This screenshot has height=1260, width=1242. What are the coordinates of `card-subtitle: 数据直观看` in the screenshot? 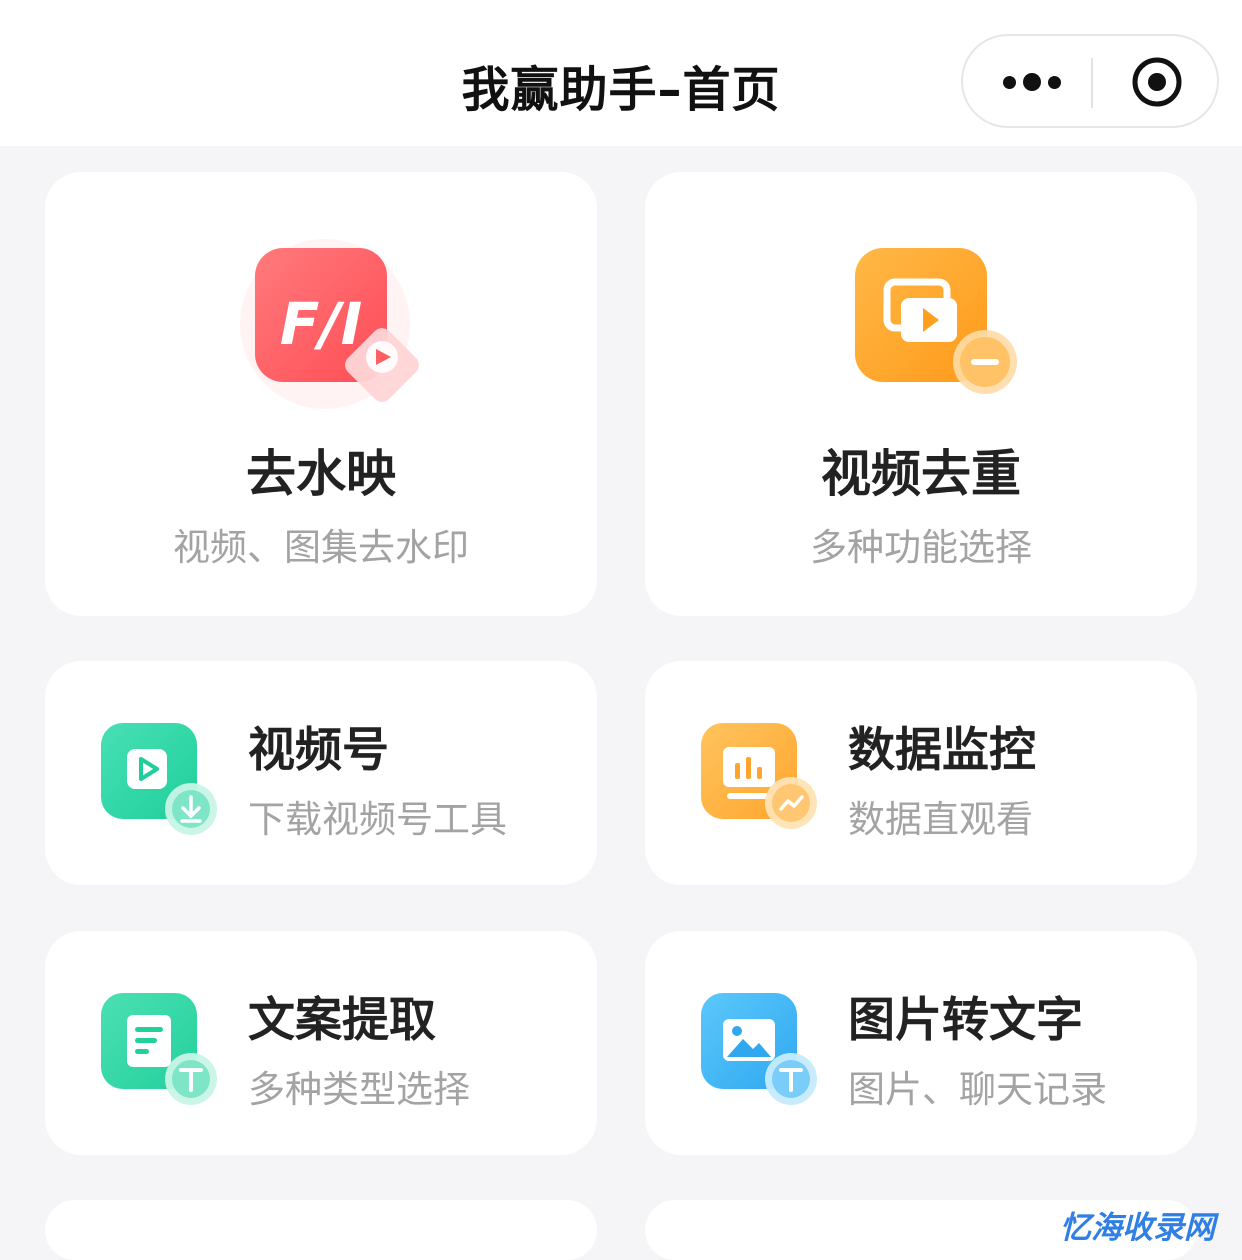 It's located at (940, 819).